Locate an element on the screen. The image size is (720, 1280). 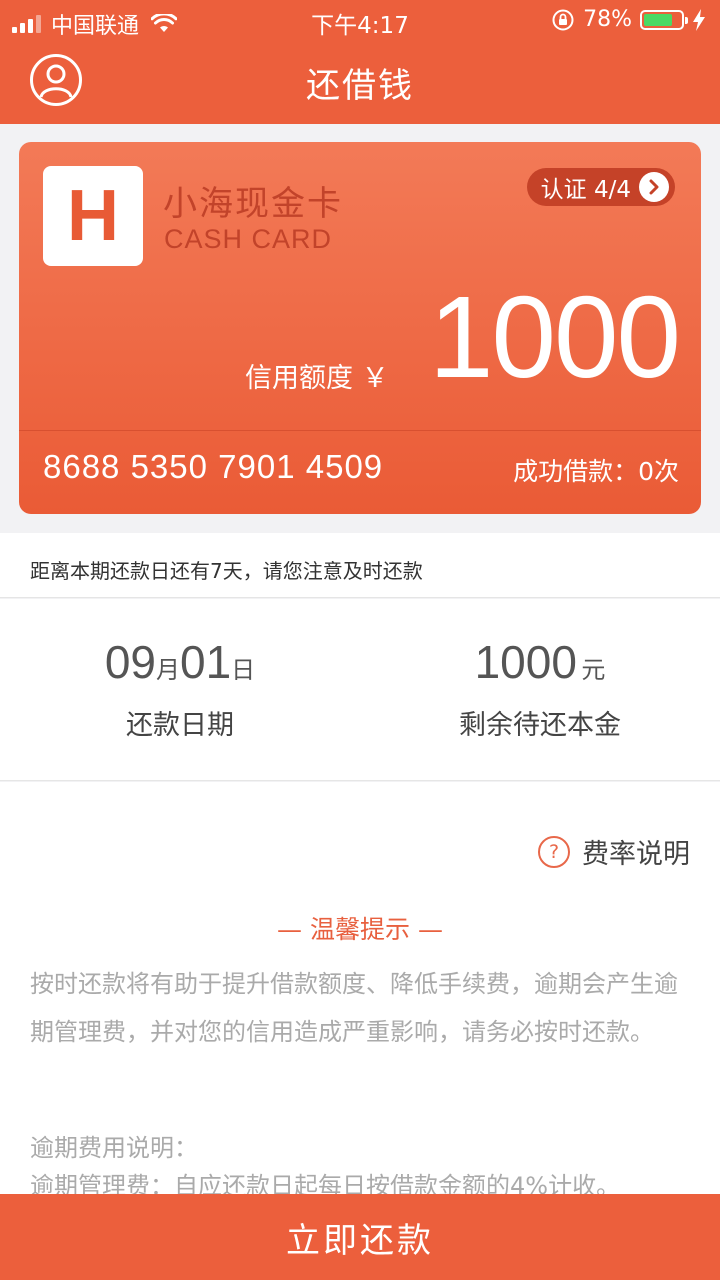
repay-now-button: 立即还款 is located at coordinates (360, 1237).